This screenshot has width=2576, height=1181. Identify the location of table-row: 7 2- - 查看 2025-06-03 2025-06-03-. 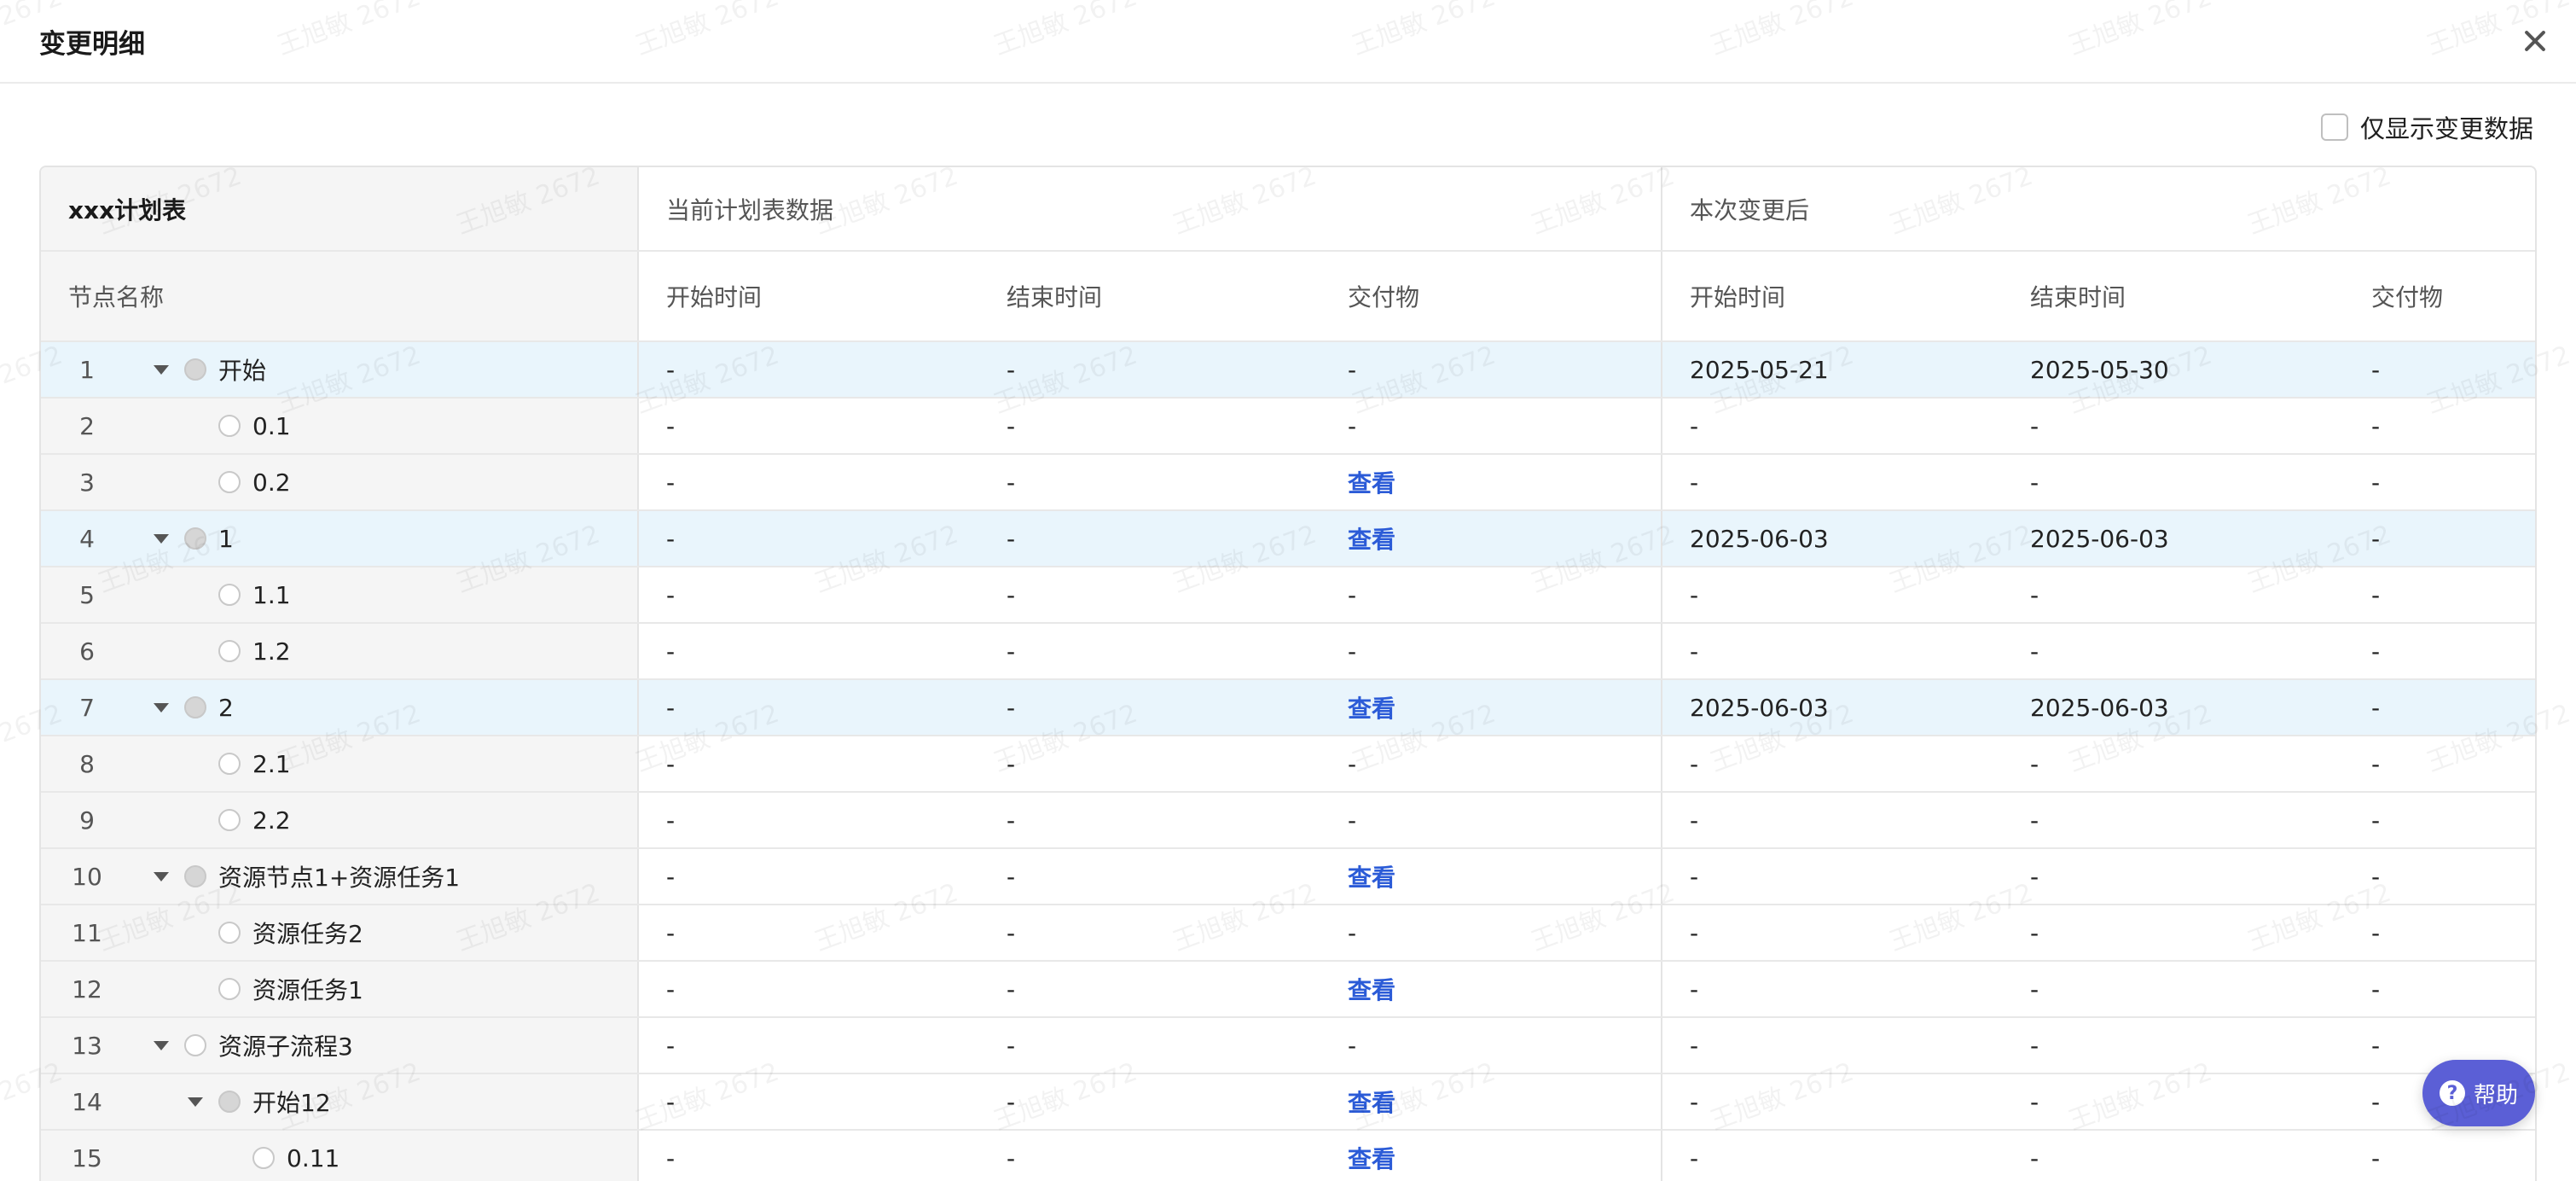
(1288, 707).